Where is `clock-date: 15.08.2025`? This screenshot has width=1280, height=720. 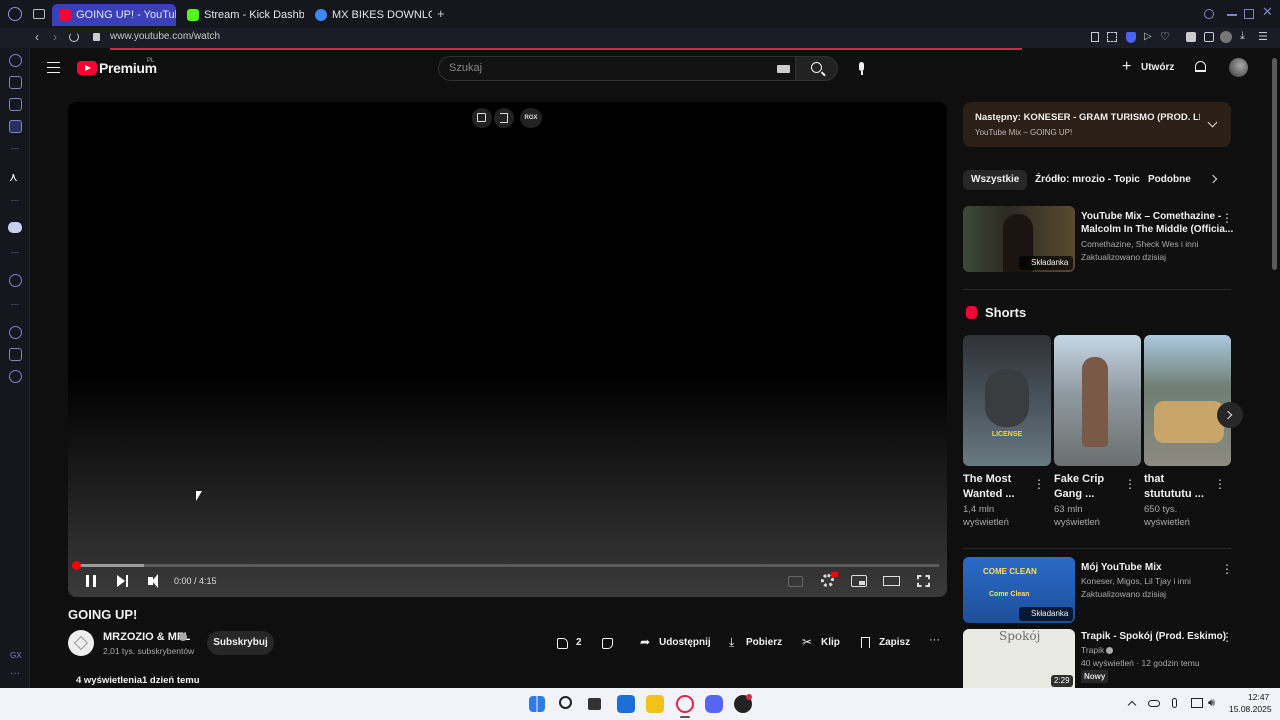 clock-date: 15.08.2025 is located at coordinates (1250, 709).